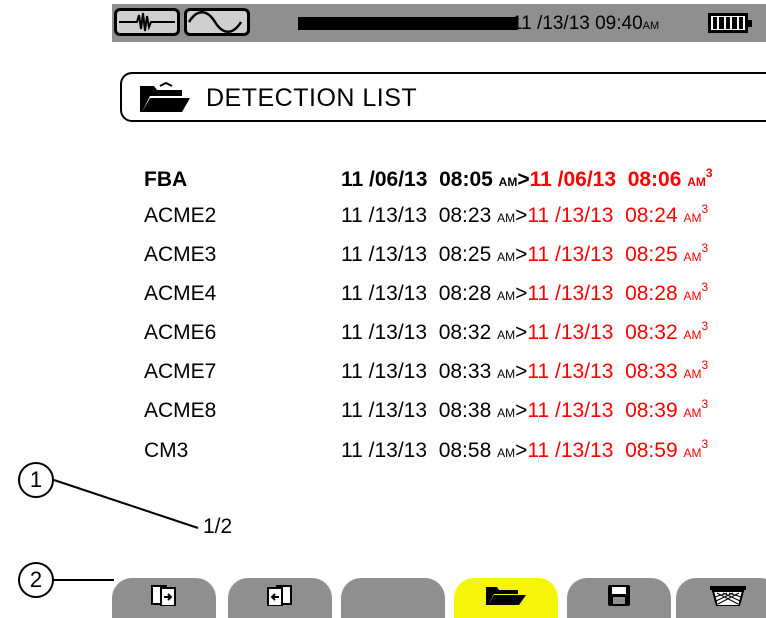 The height and width of the screenshot is (618, 766). I want to click on function-key-bar, so click(383, 598).